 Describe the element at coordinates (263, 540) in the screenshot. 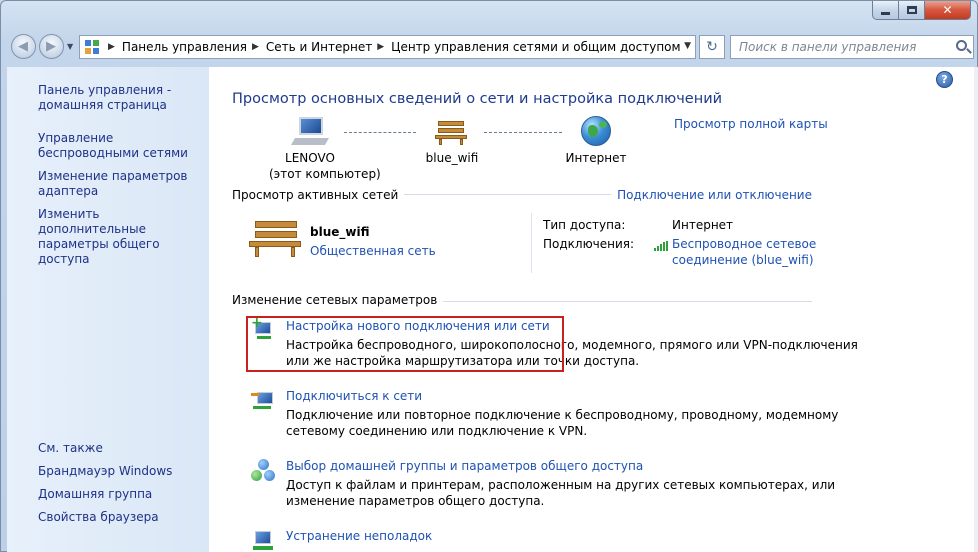

I see `troubleshoot-icon` at that location.